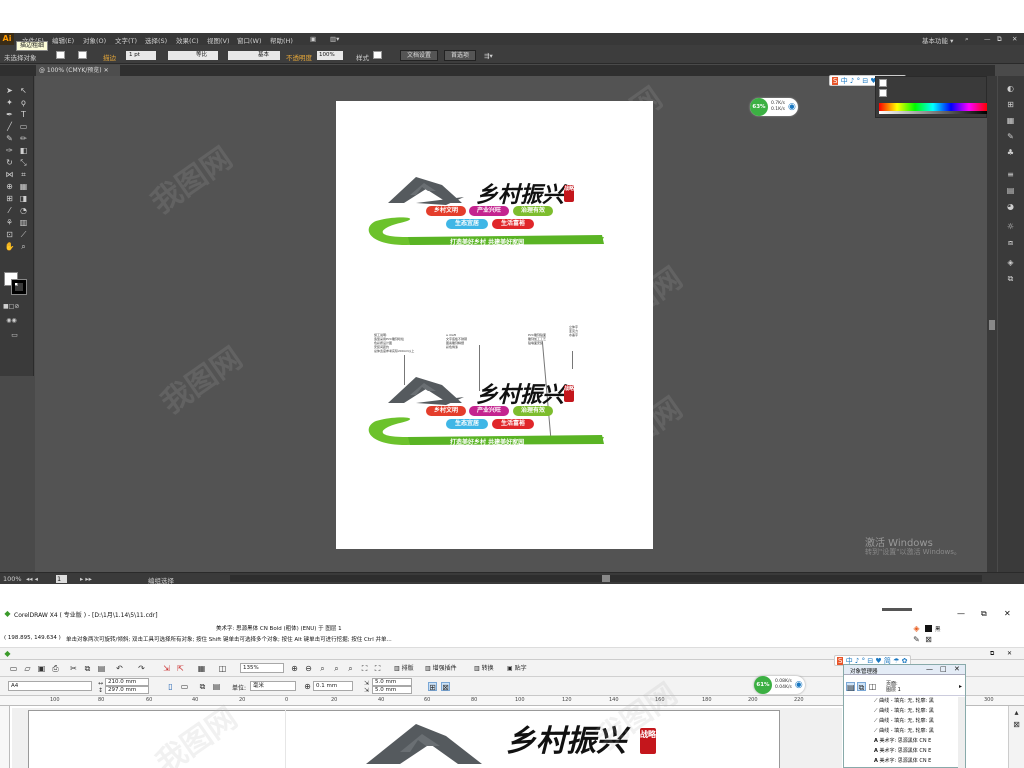  I want to click on brushes-icon: ✎, so click(1010, 137).